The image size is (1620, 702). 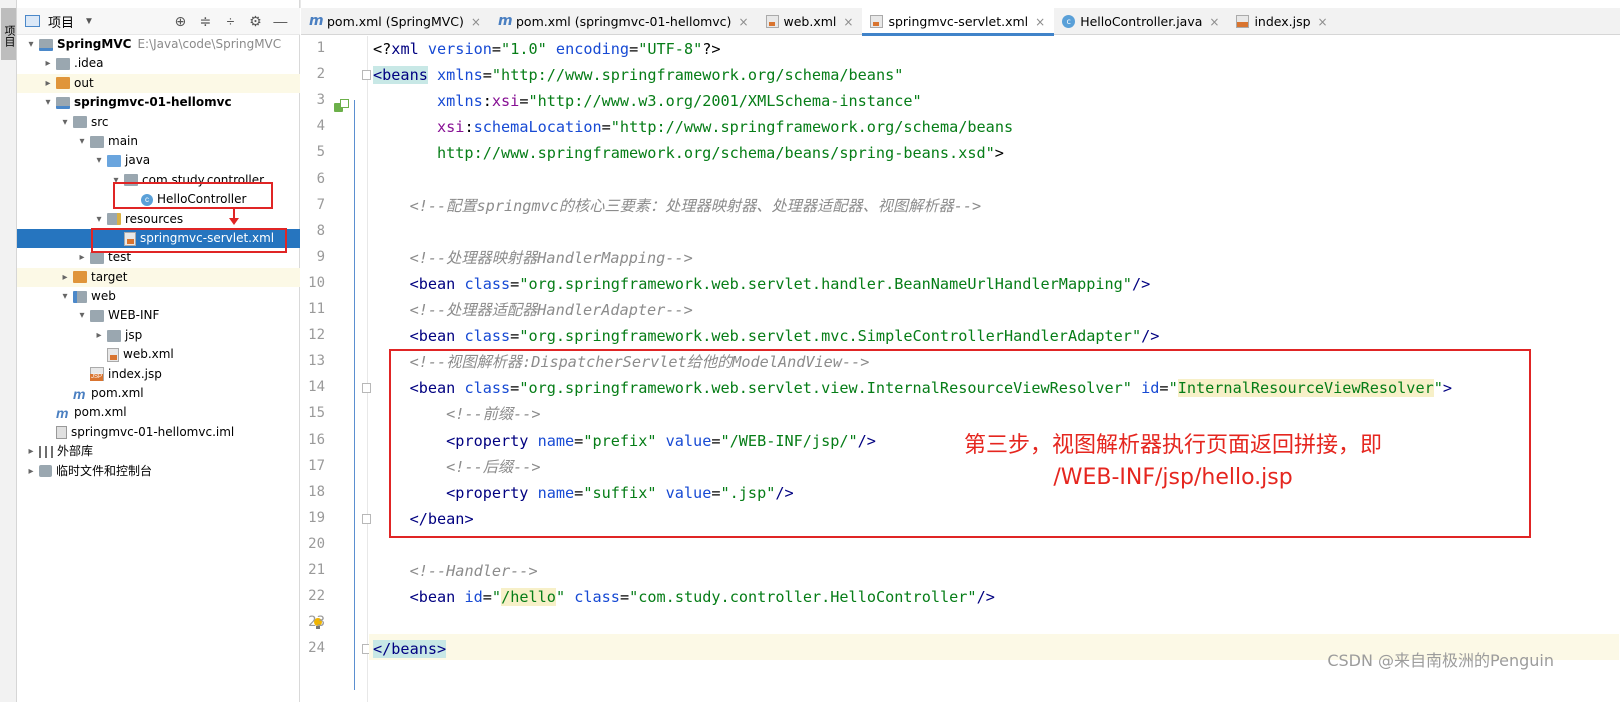 What do you see at coordinates (158, 83) in the screenshot?
I see `tree-item-out: ▸ out` at bounding box center [158, 83].